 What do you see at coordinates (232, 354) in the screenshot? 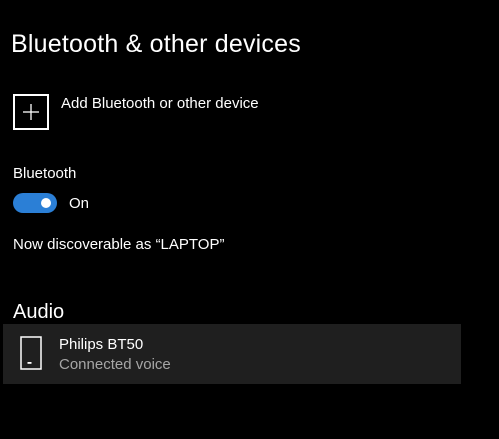
I see `device-item-philips-bt50: Philips BT50 Connected voice` at bounding box center [232, 354].